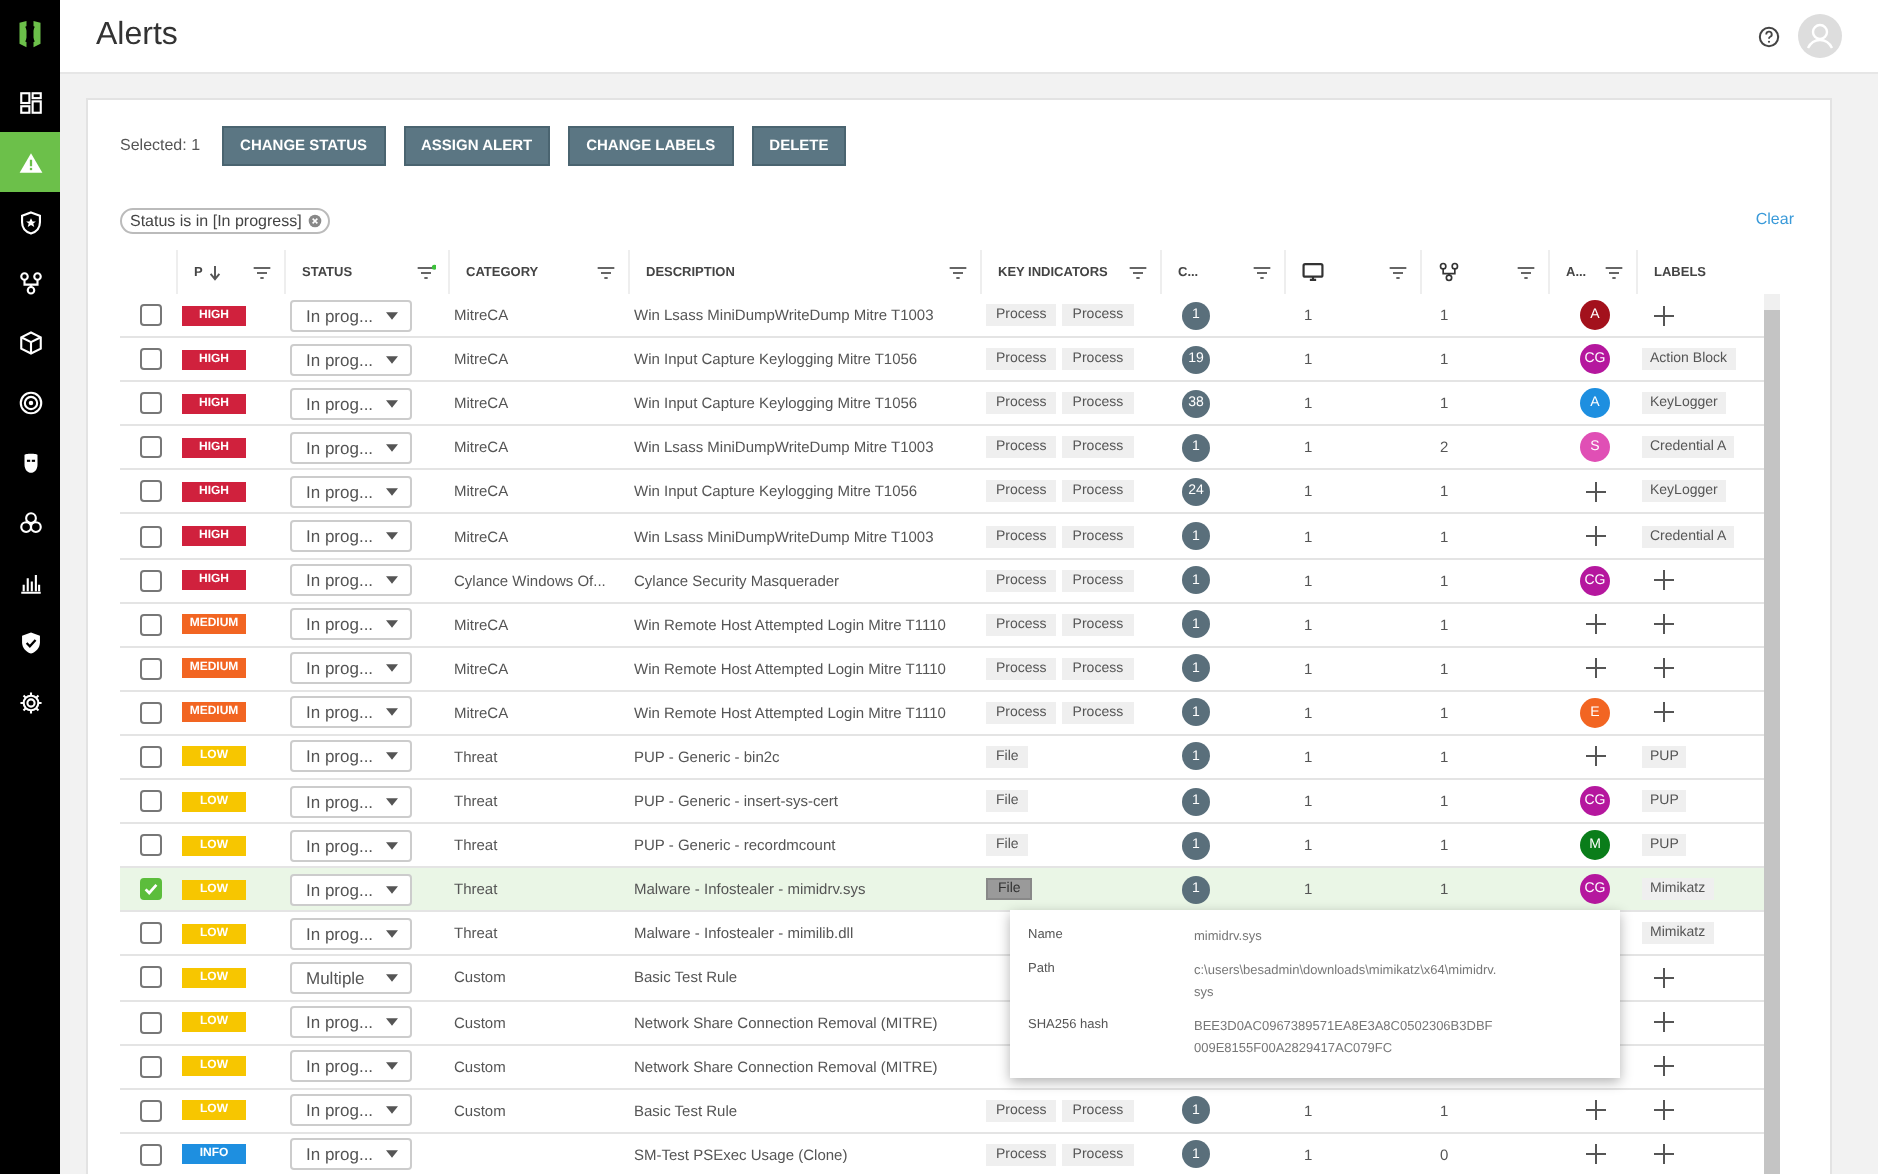  What do you see at coordinates (30, 222) in the screenshot?
I see `shield-icon` at bounding box center [30, 222].